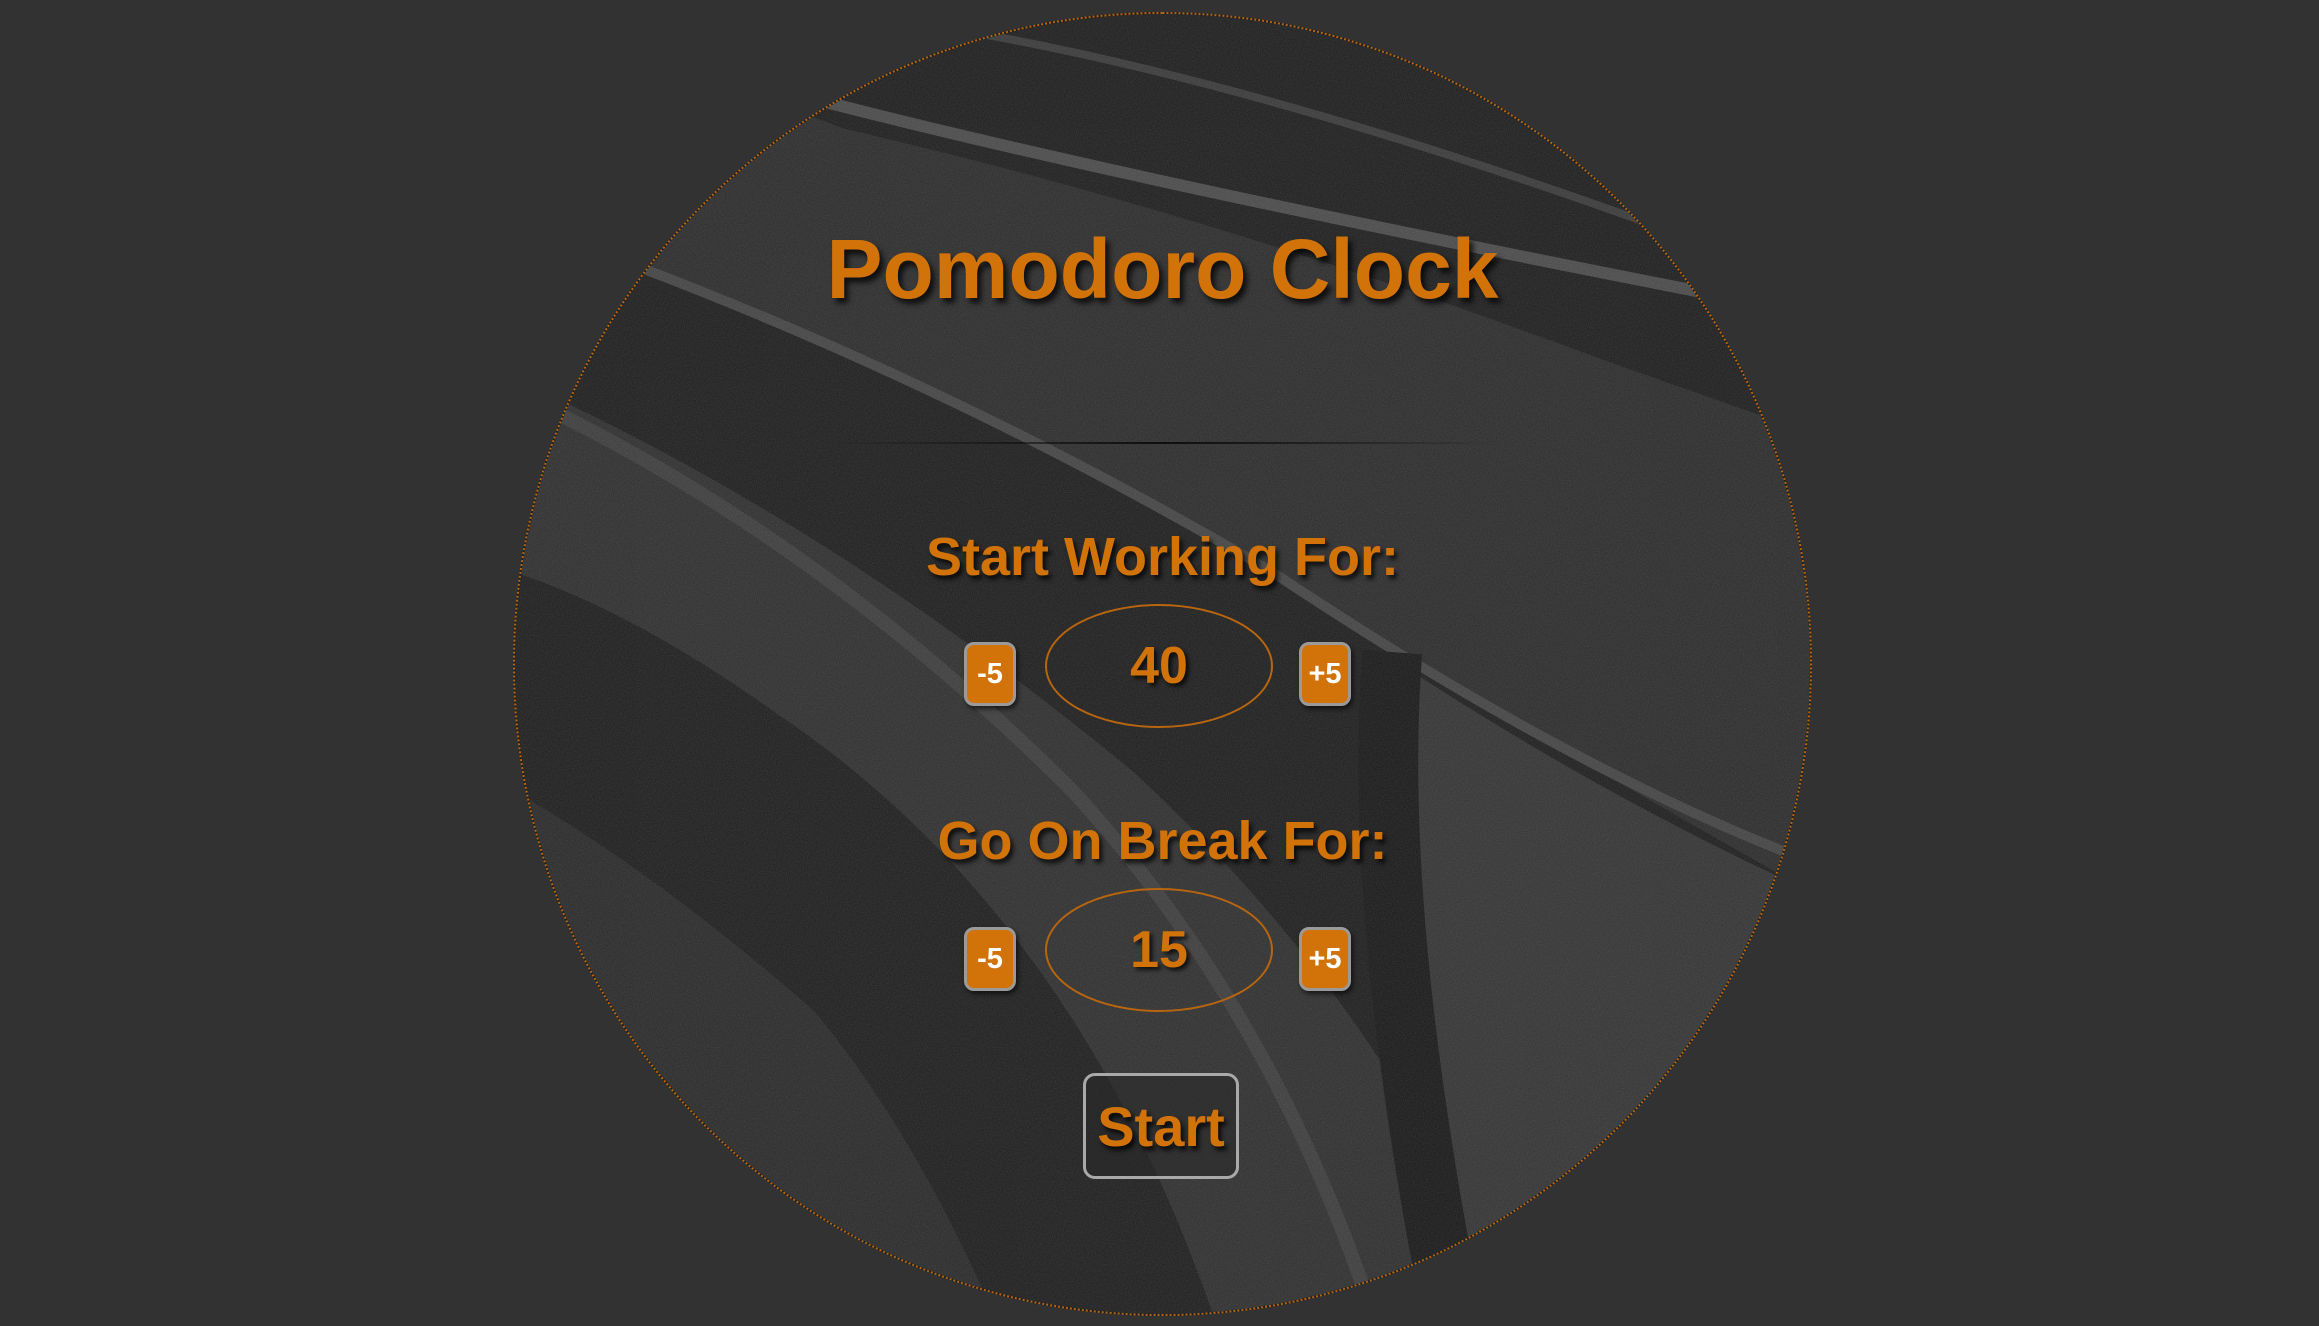 This screenshot has height=1326, width=2319. I want to click on break-increment-button: +5, so click(1325, 959).